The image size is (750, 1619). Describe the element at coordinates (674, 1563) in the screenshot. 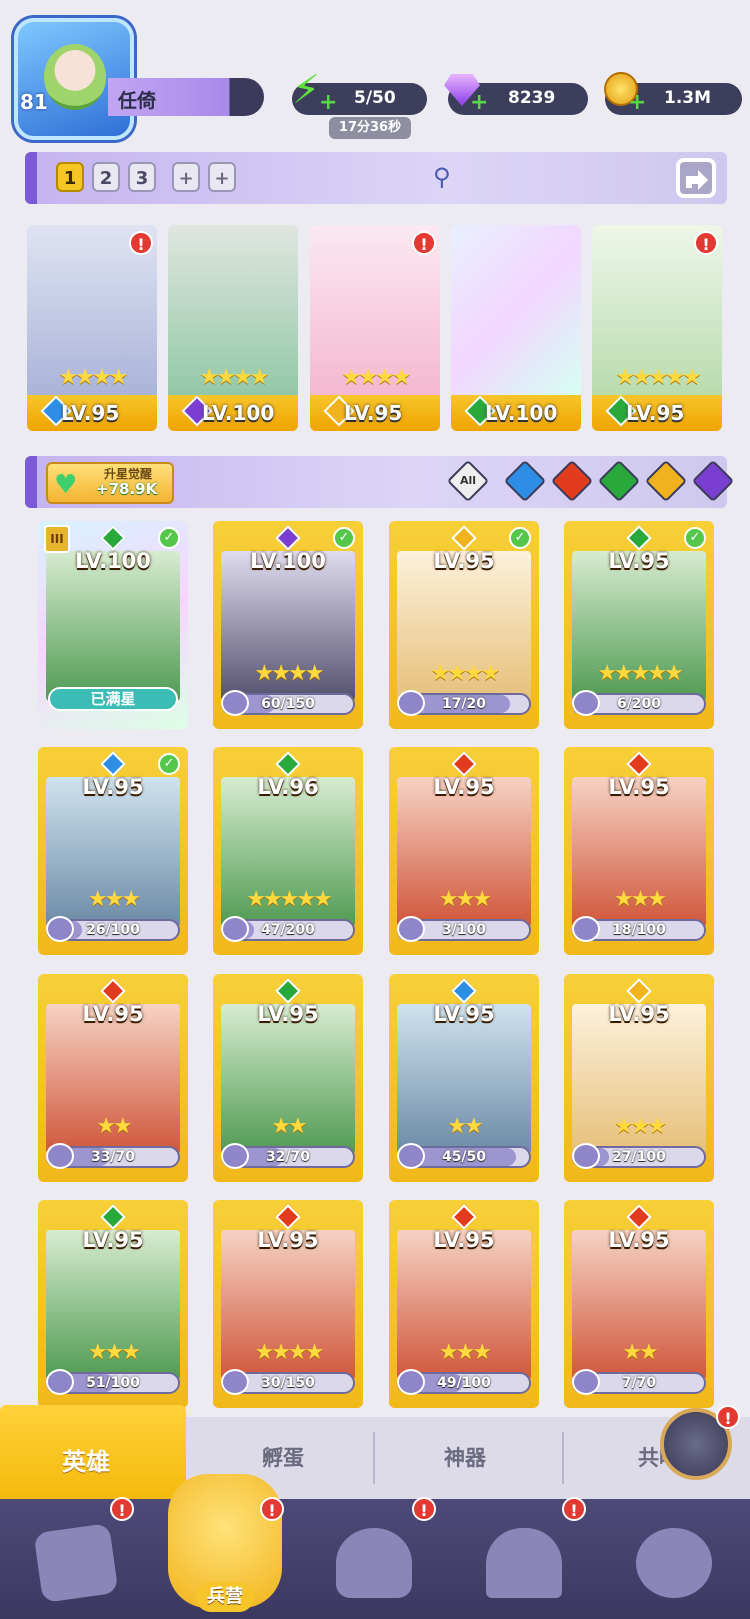

I see `nav-mushroom-icon` at that location.